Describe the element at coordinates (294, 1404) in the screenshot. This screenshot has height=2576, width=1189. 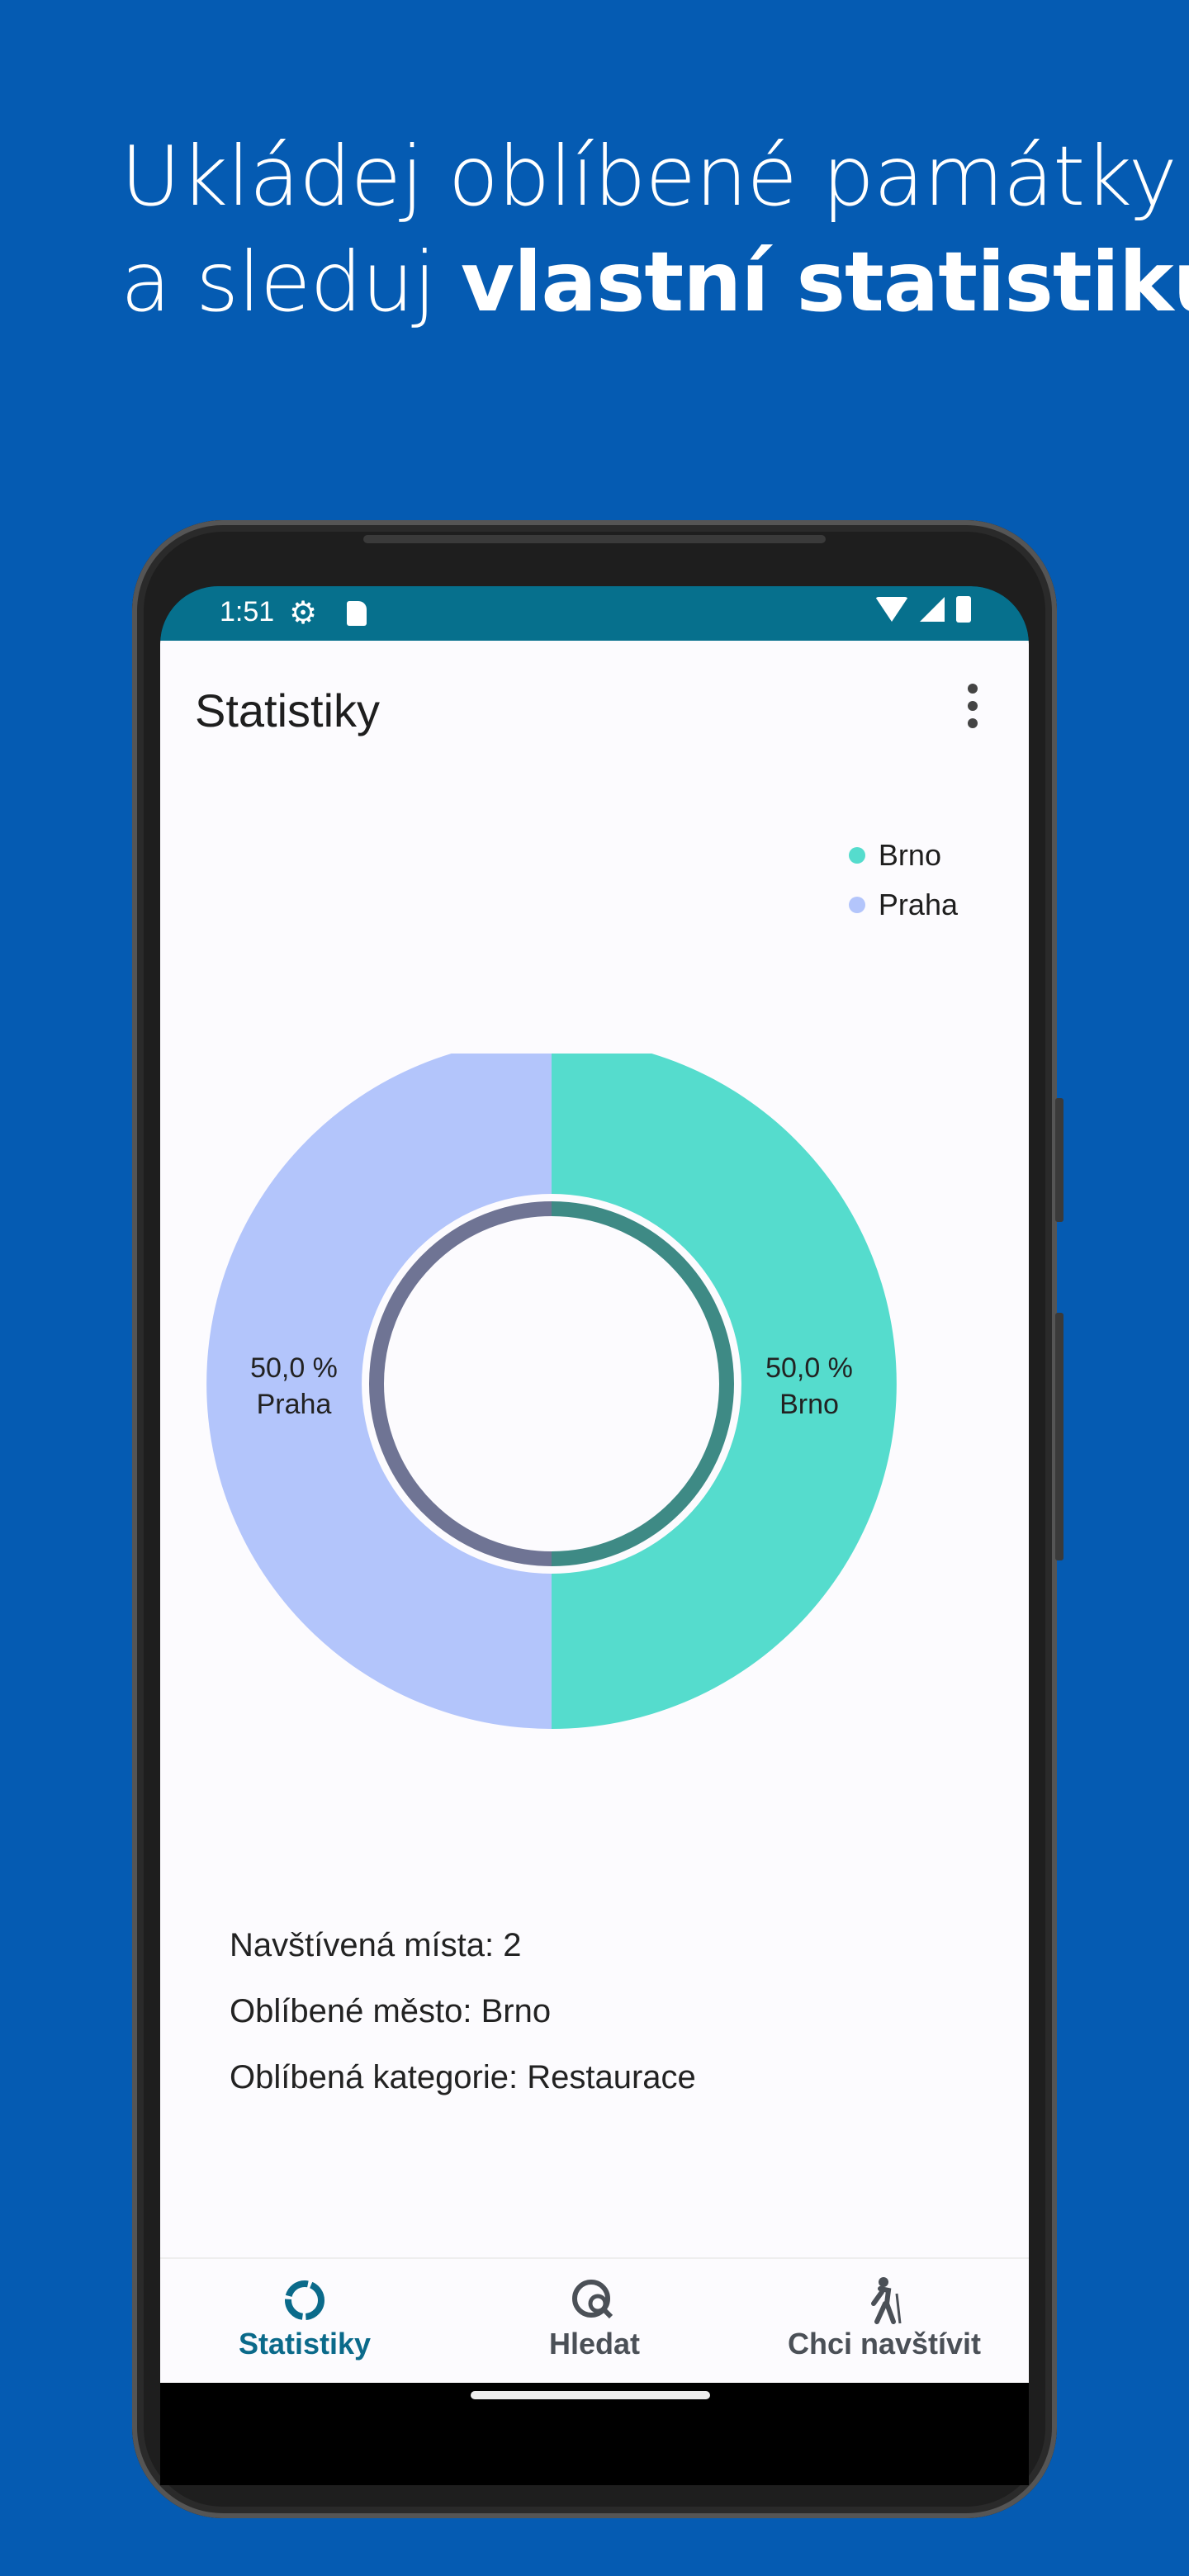
I see `slice-label-praha-name: Praha` at that location.